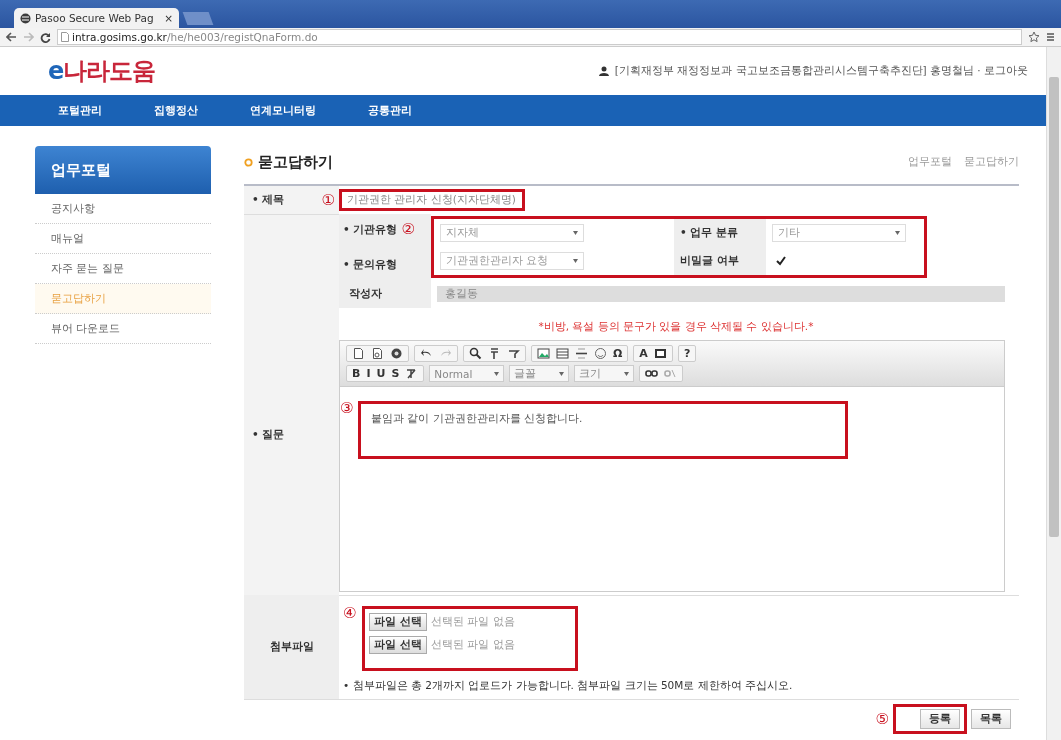 This screenshot has width=1061, height=740. Describe the element at coordinates (328, 200) in the screenshot. I see `annotation-number: ①` at that location.